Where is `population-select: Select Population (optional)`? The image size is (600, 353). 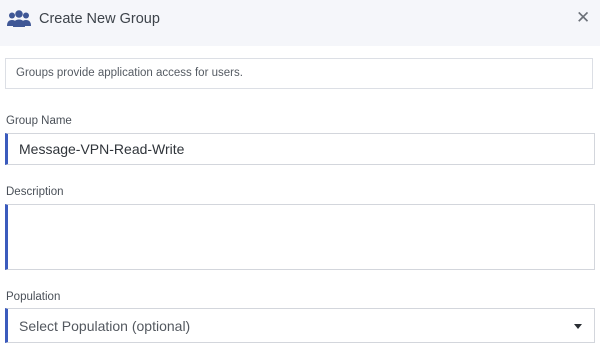
population-select: Select Population (optional) is located at coordinates (300, 325).